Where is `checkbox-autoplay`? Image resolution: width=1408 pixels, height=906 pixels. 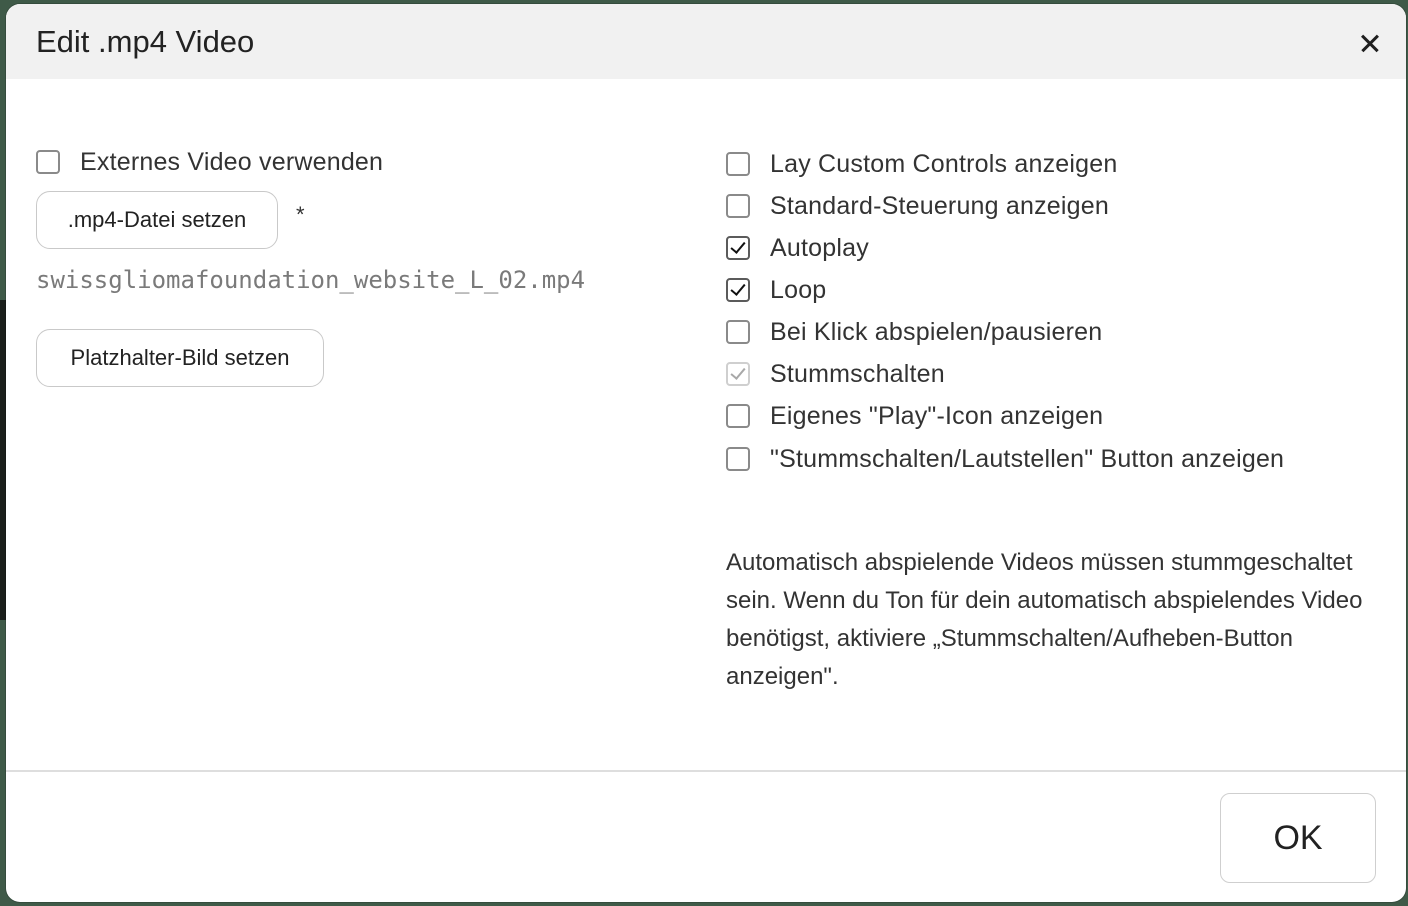 checkbox-autoplay is located at coordinates (738, 248).